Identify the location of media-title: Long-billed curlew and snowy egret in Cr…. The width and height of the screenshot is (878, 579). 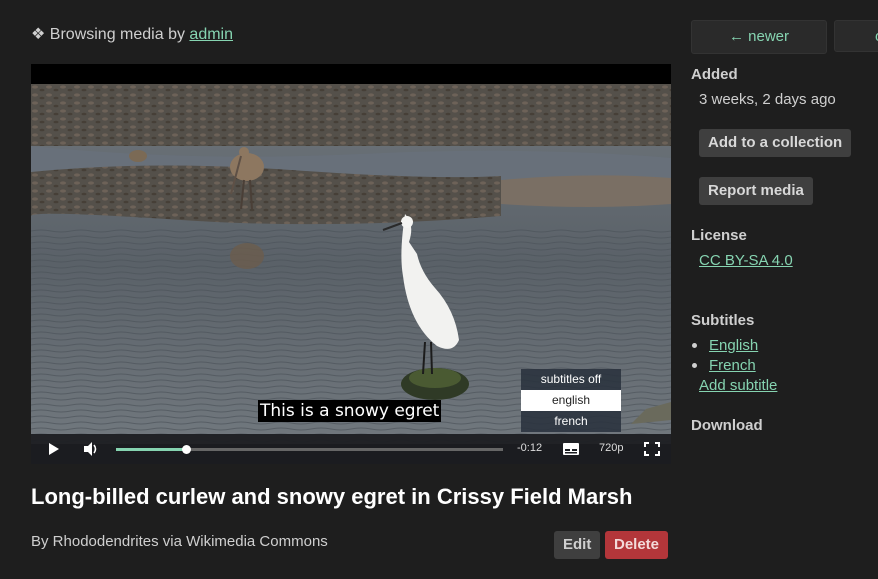
(332, 496).